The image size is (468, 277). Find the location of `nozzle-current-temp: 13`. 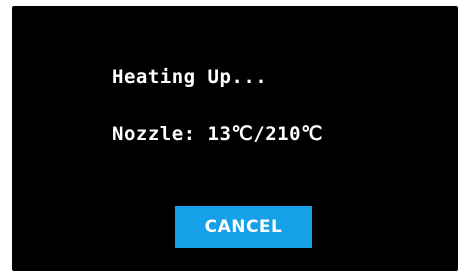

nozzle-current-temp: 13 is located at coordinates (219, 134).